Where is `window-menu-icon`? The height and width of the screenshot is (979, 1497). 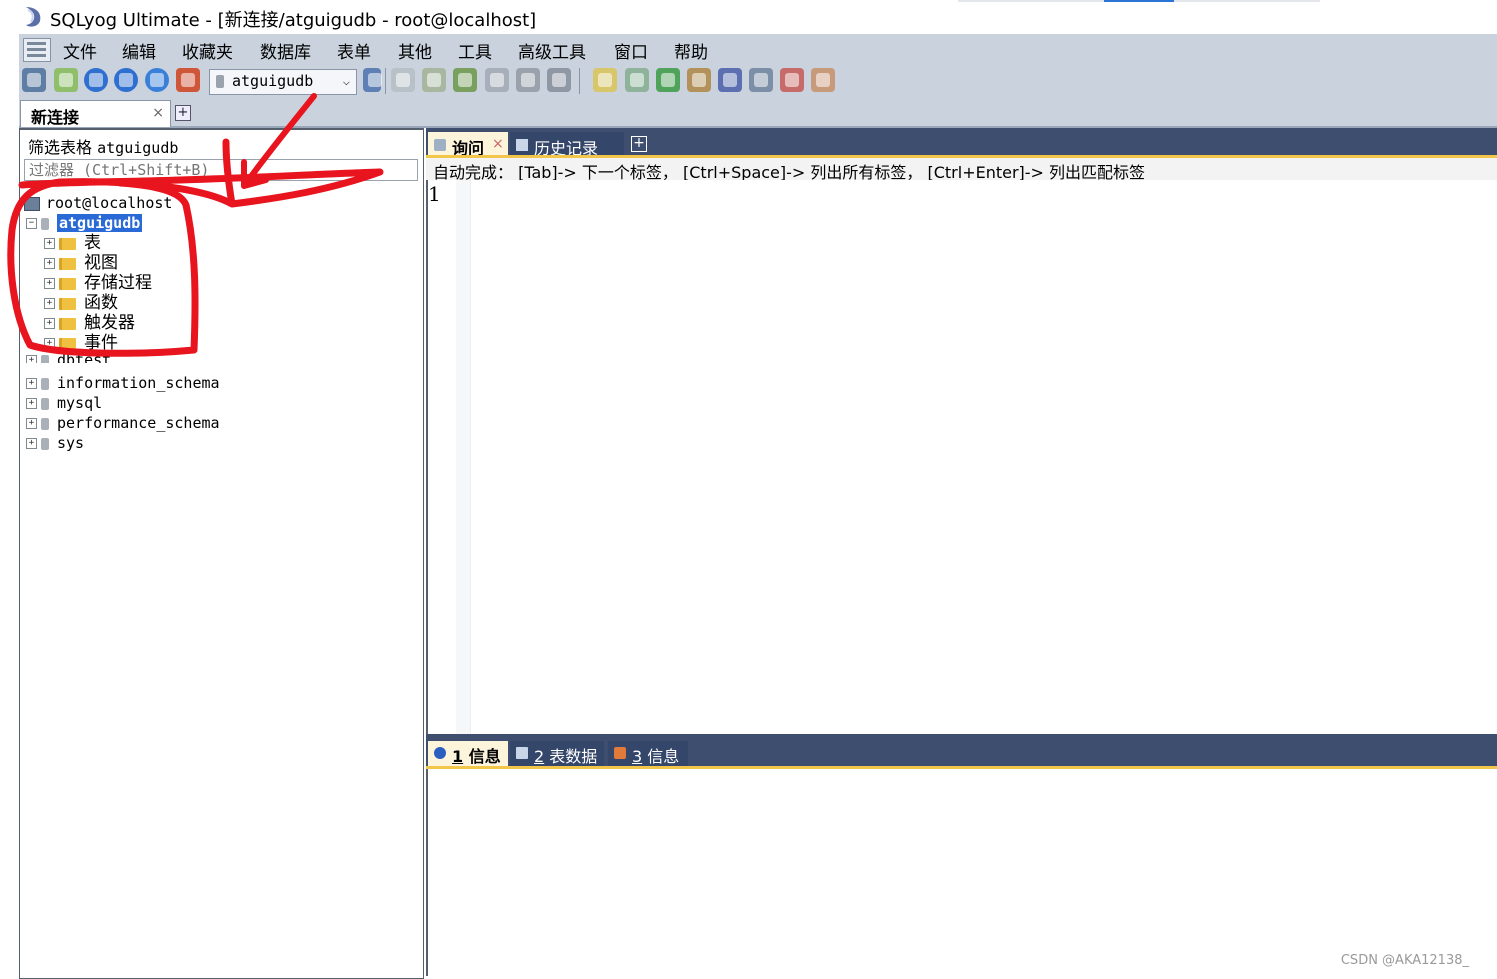 window-menu-icon is located at coordinates (37, 50).